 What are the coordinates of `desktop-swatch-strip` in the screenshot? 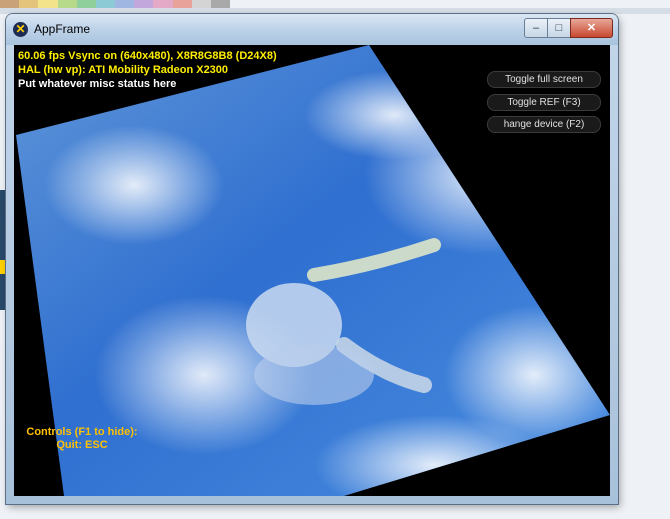 It's located at (115, 4).